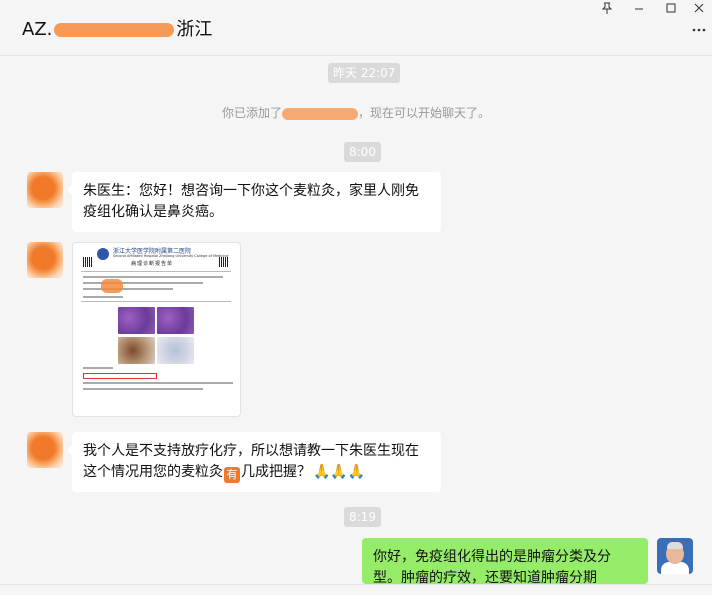 The height and width of the screenshot is (595, 712). Describe the element at coordinates (424, 113) in the screenshot. I see `system-message-suffix: ，现在可以开始聊天了。` at that location.